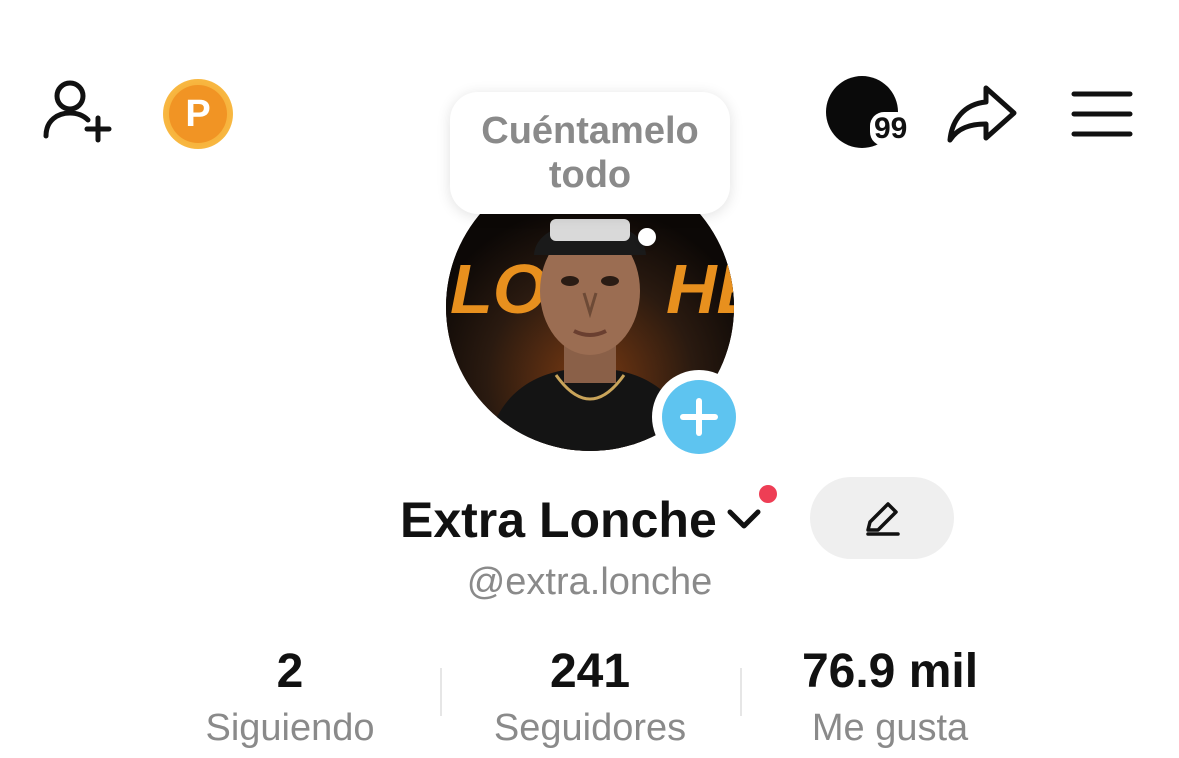 This screenshot has width=1179, height=758. I want to click on points-button: P, so click(198, 114).